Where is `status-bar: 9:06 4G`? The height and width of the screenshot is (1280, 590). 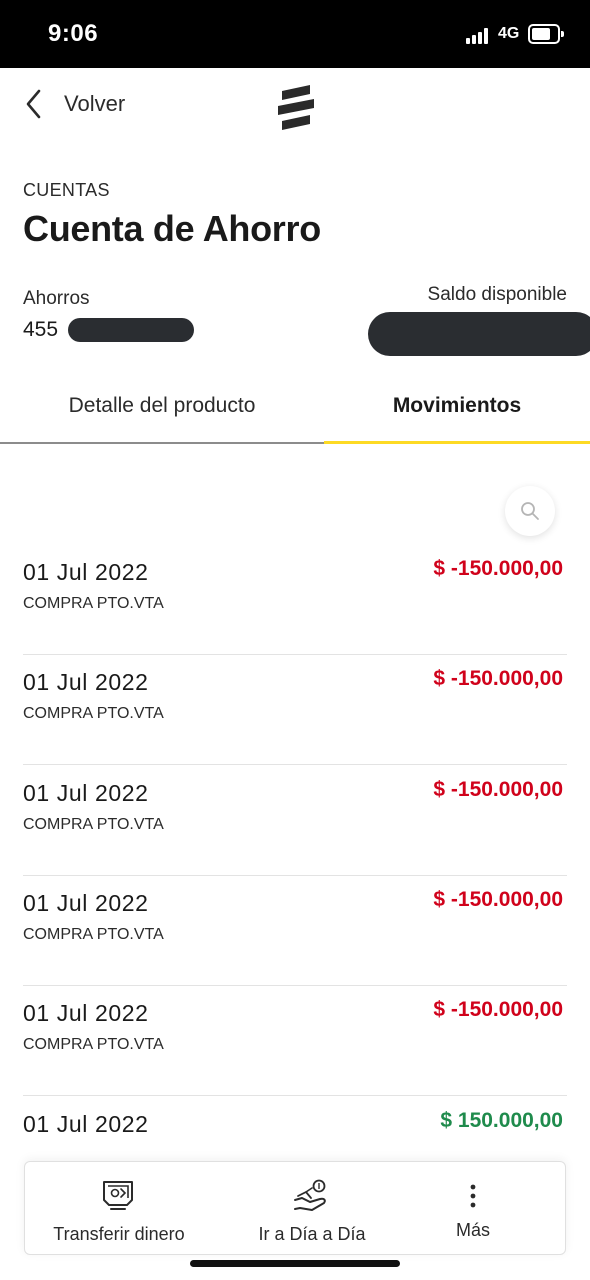 status-bar: 9:06 4G is located at coordinates (295, 34).